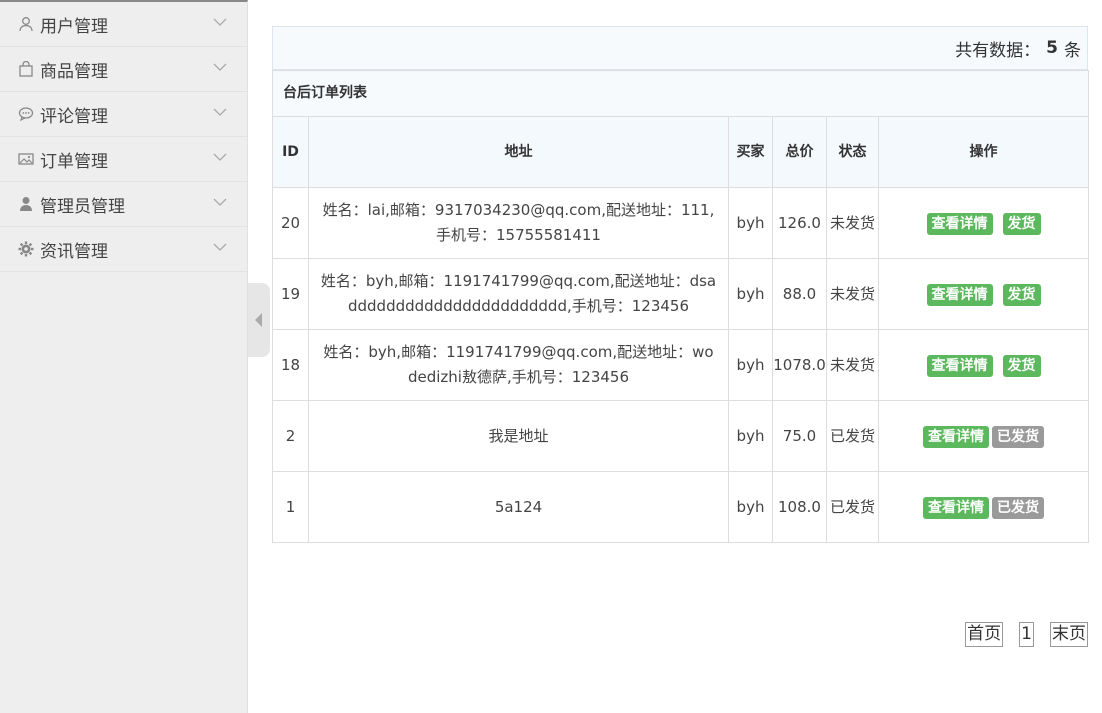 The image size is (1102, 713). Describe the element at coordinates (1069, 634) in the screenshot. I see `last-page-link: 末页` at that location.